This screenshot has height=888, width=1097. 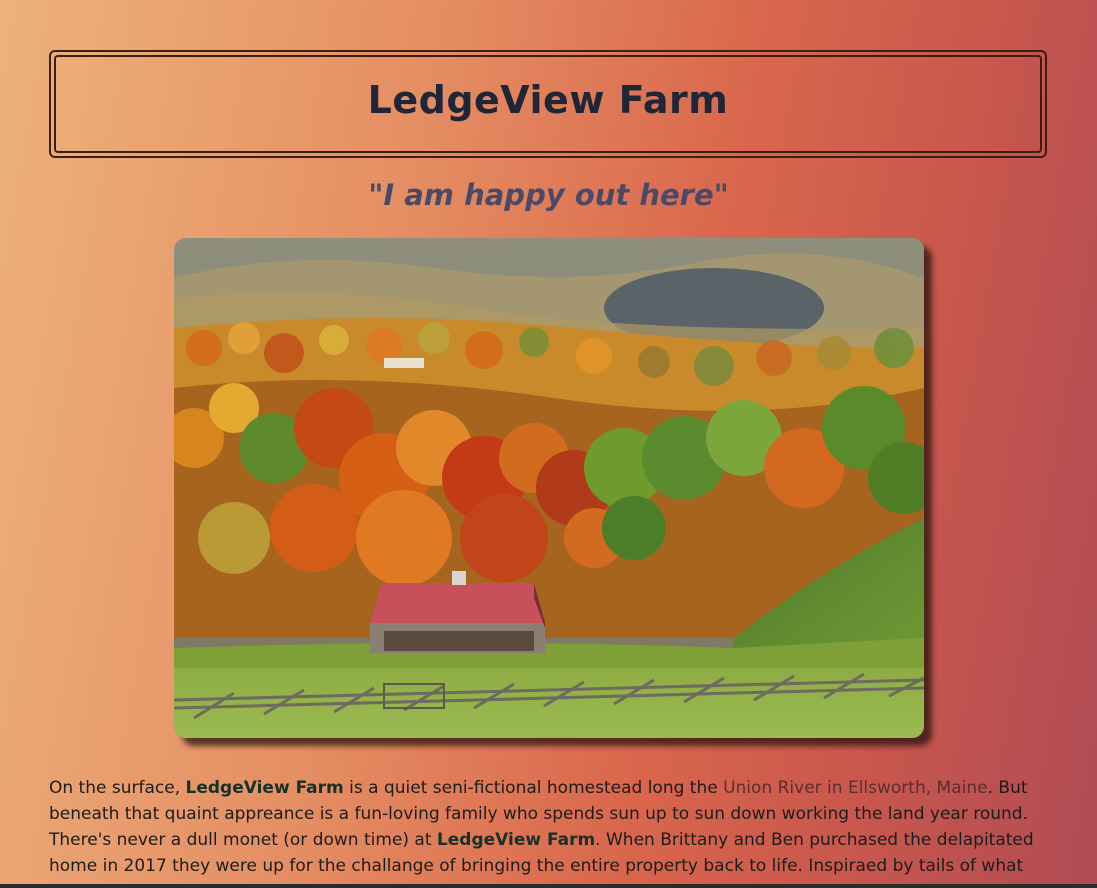 I want to click on location-link: Union River in Ellsworth, Maine, so click(x=855, y=788).